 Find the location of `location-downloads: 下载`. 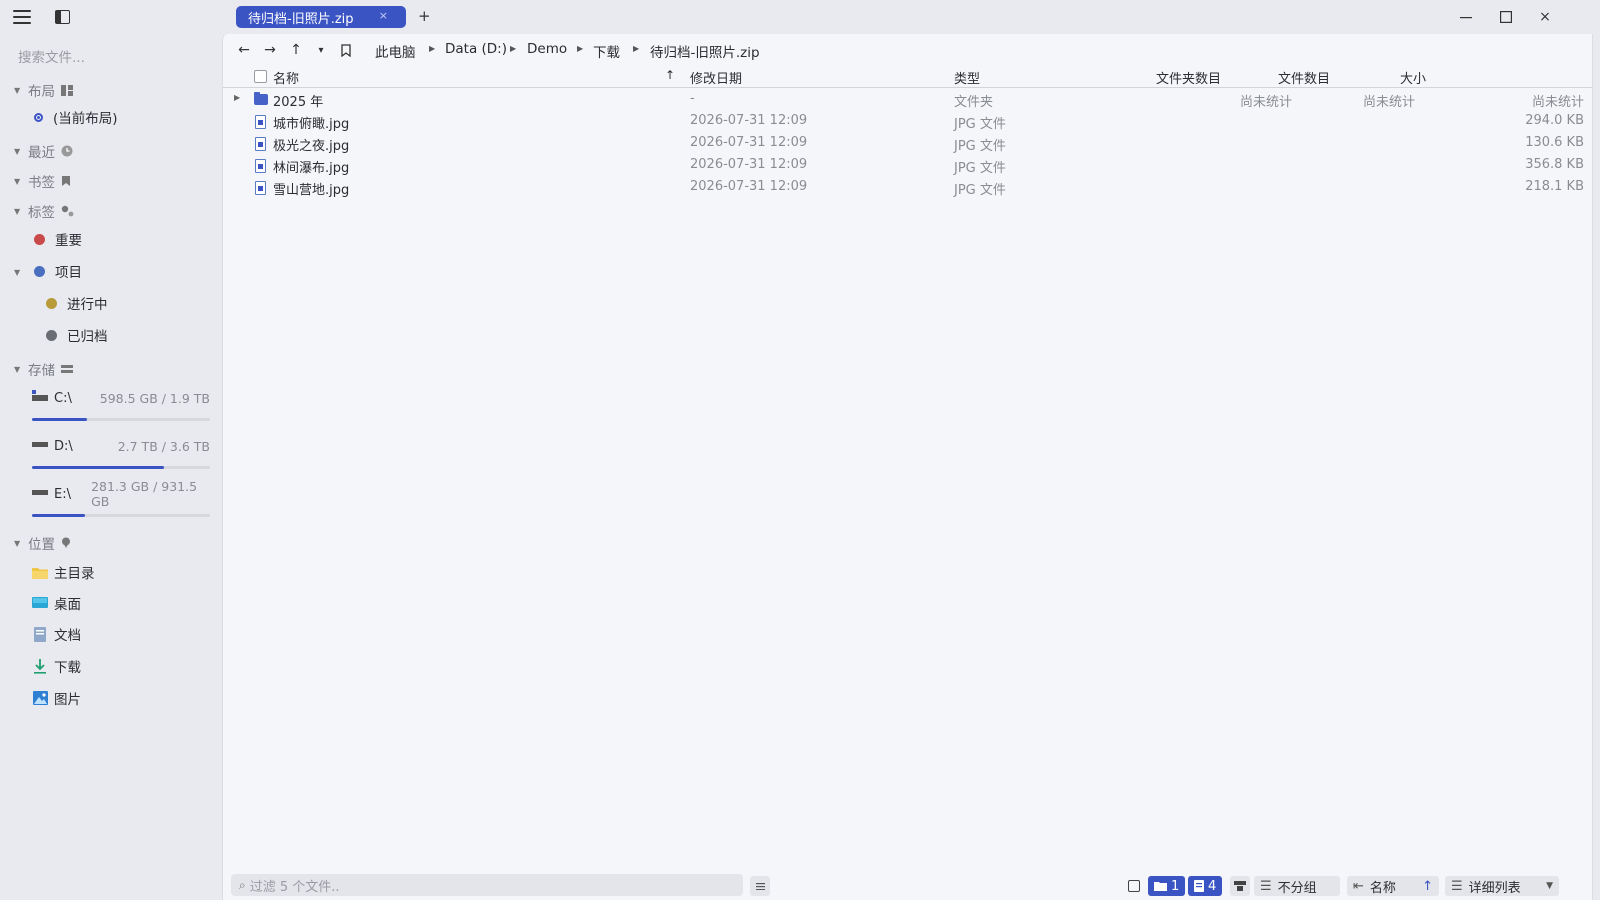

location-downloads: 下载 is located at coordinates (56, 666).